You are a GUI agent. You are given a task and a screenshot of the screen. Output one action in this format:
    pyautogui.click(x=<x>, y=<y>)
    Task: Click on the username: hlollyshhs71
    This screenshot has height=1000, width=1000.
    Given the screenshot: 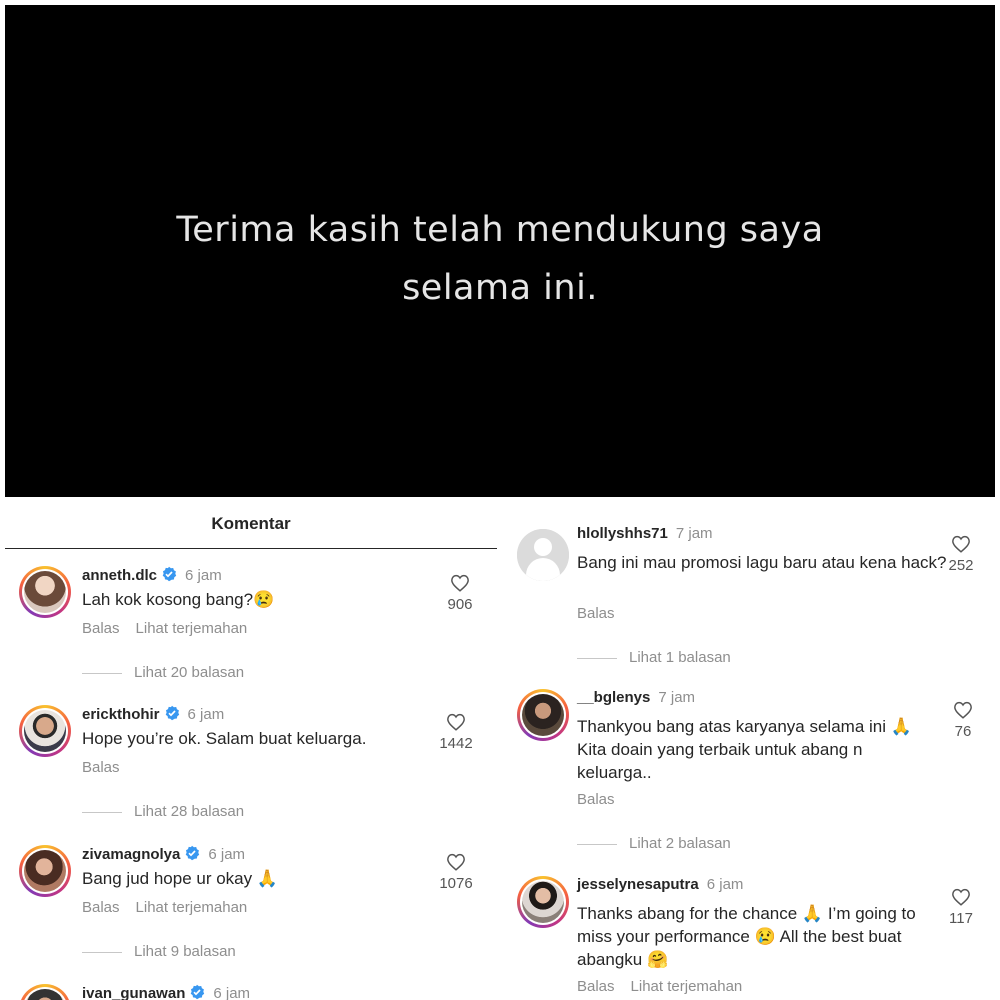 What is the action you would take?
    pyautogui.click(x=622, y=533)
    